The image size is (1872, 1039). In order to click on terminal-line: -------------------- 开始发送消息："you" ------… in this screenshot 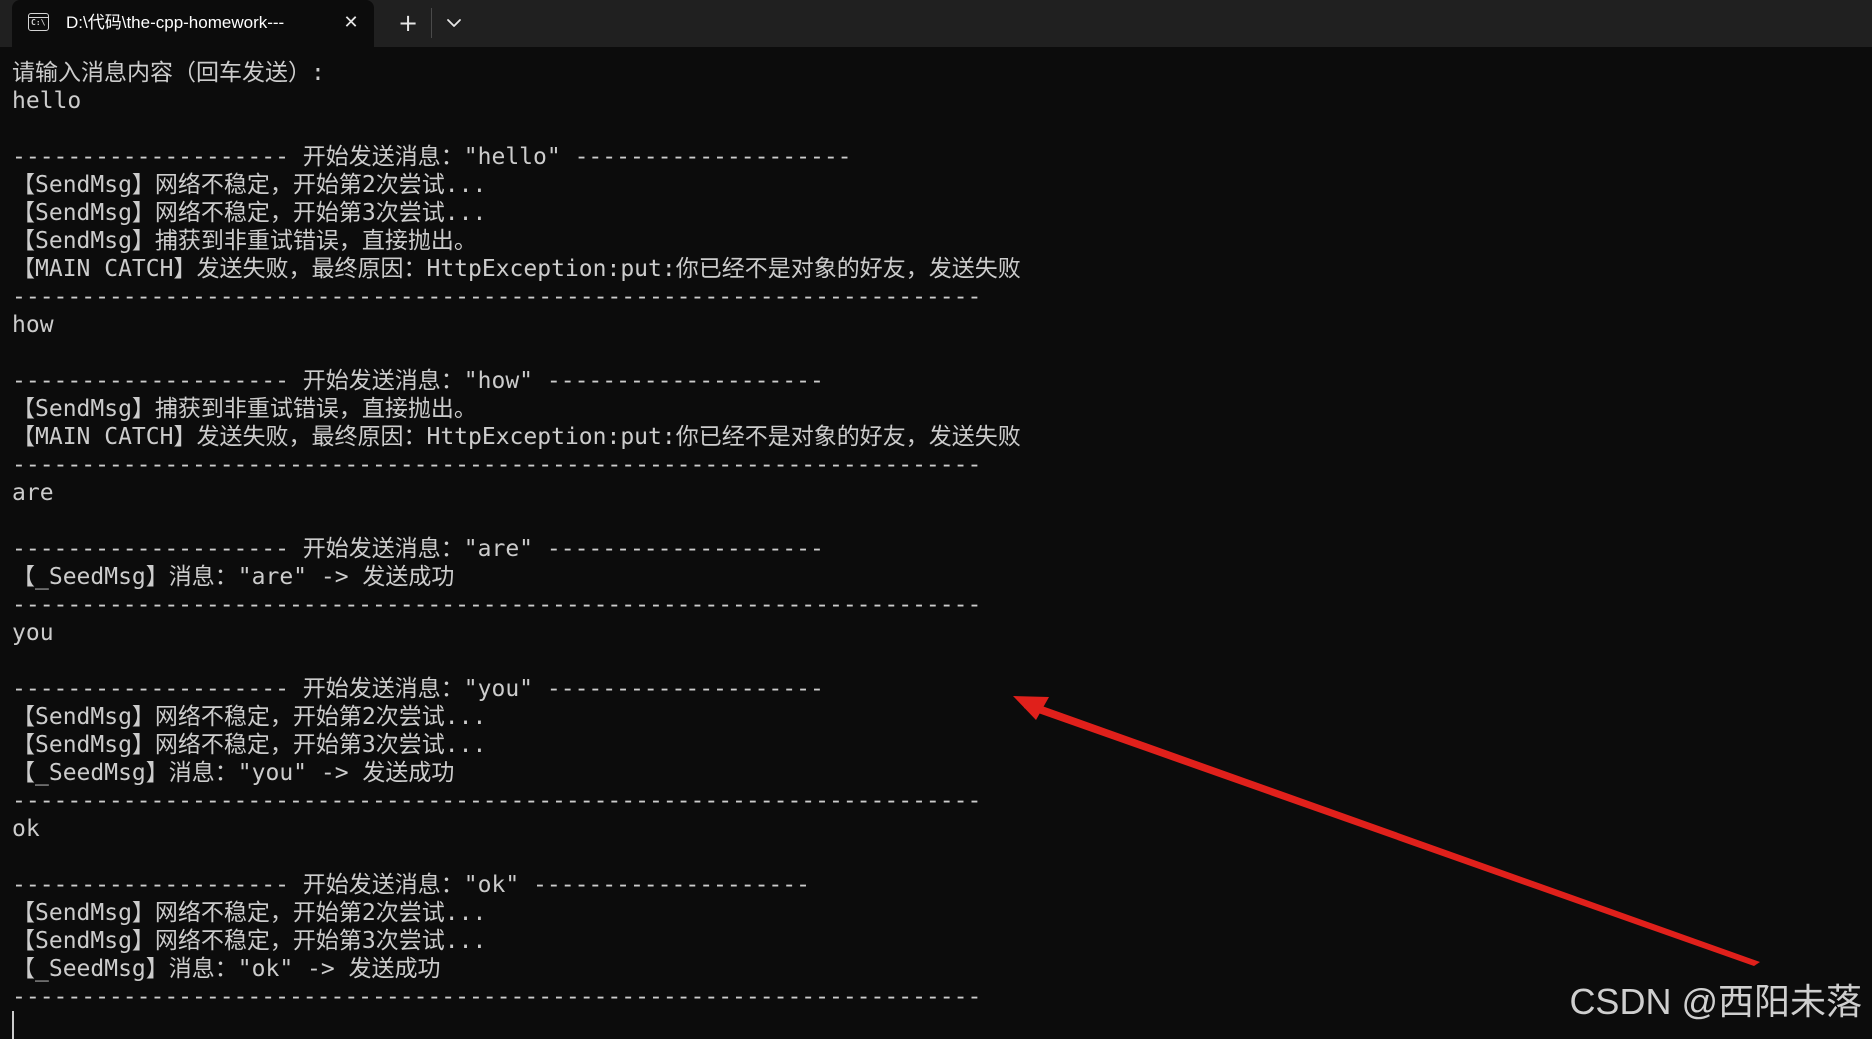, I will do `click(418, 689)`.